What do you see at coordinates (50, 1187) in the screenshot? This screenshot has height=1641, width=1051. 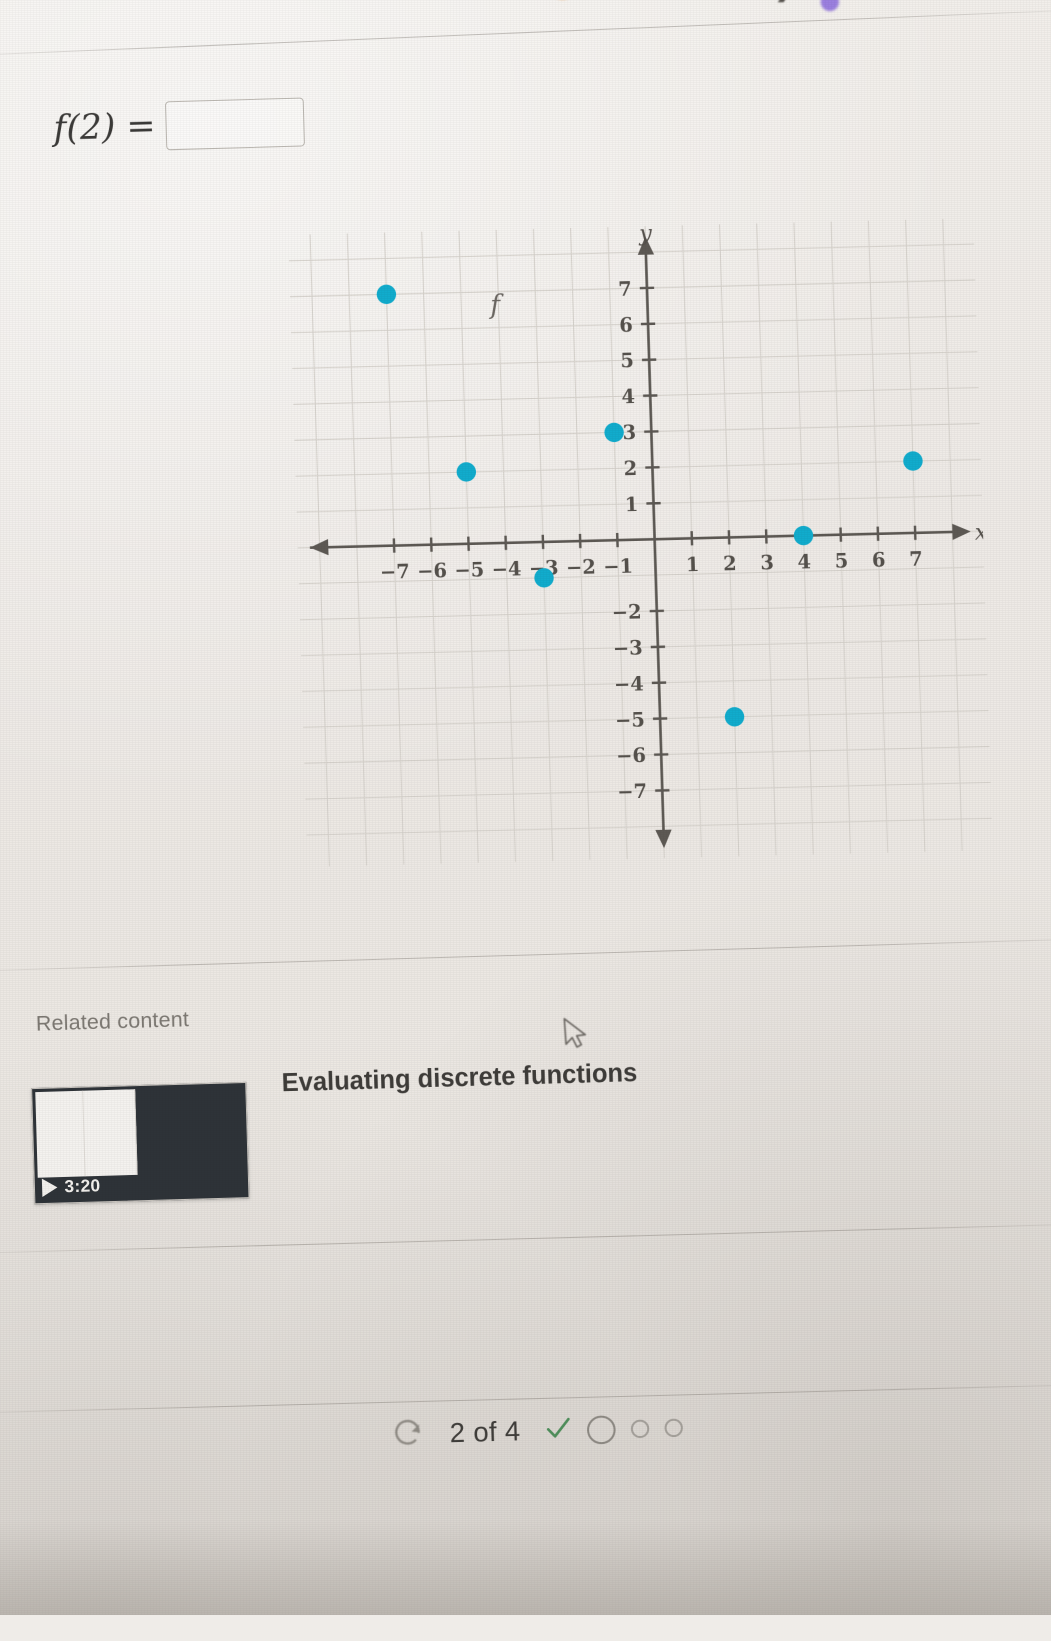 I see `play-icon` at bounding box center [50, 1187].